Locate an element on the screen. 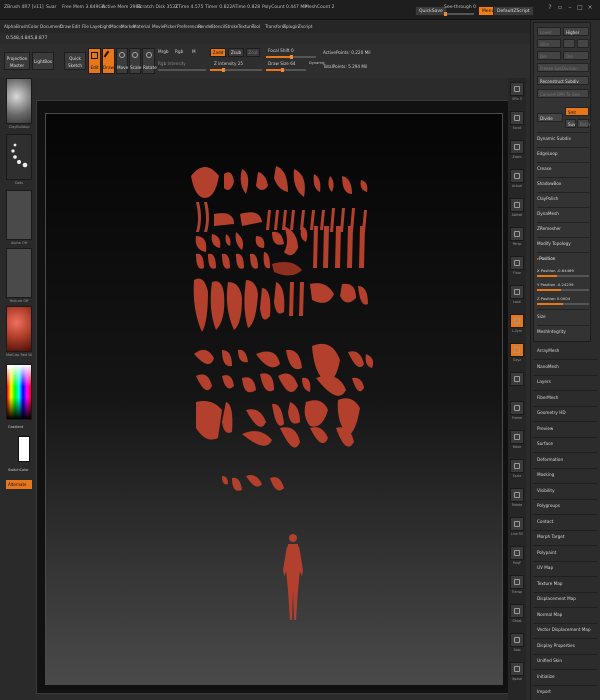 The width and height of the screenshot is (600, 700). palette-subpanel-item: NanoMesh is located at coordinates (548, 366).